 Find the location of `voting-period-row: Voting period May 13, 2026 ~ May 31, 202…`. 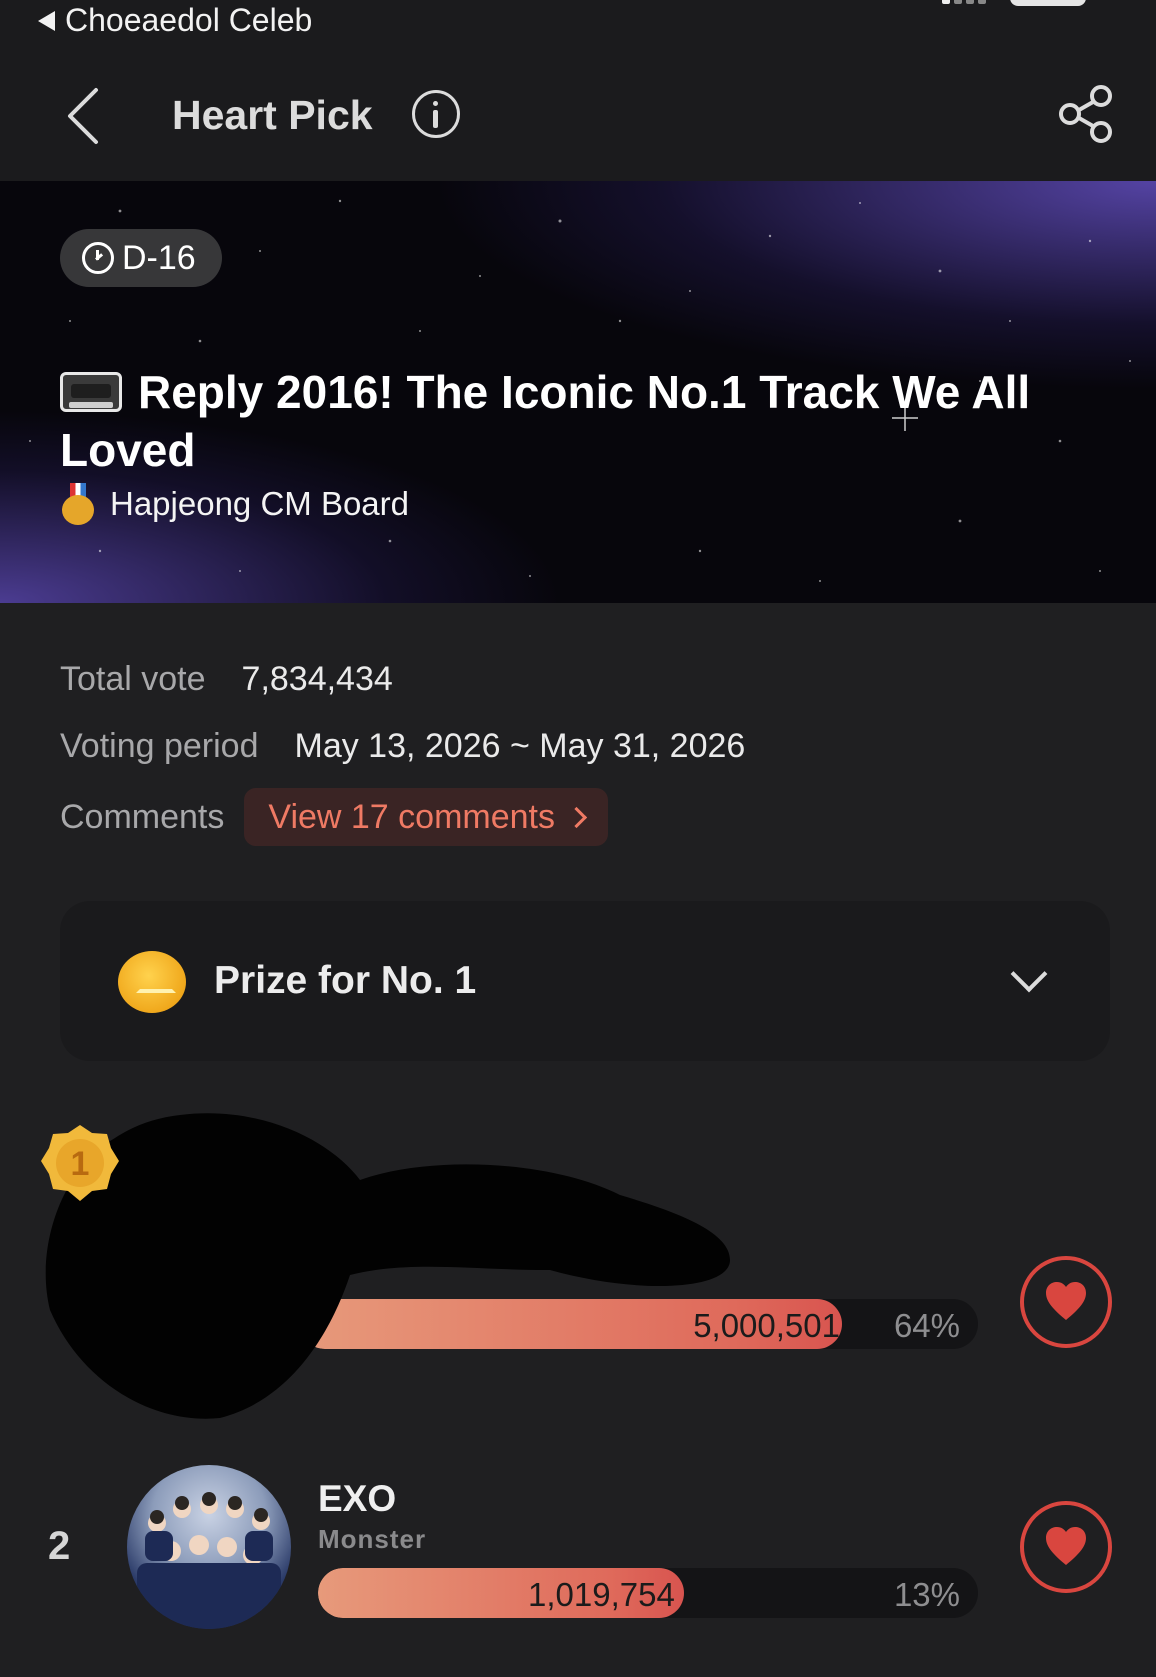

voting-period-row: Voting period May 13, 2026 ~ May 31, 202… is located at coordinates (402, 746).